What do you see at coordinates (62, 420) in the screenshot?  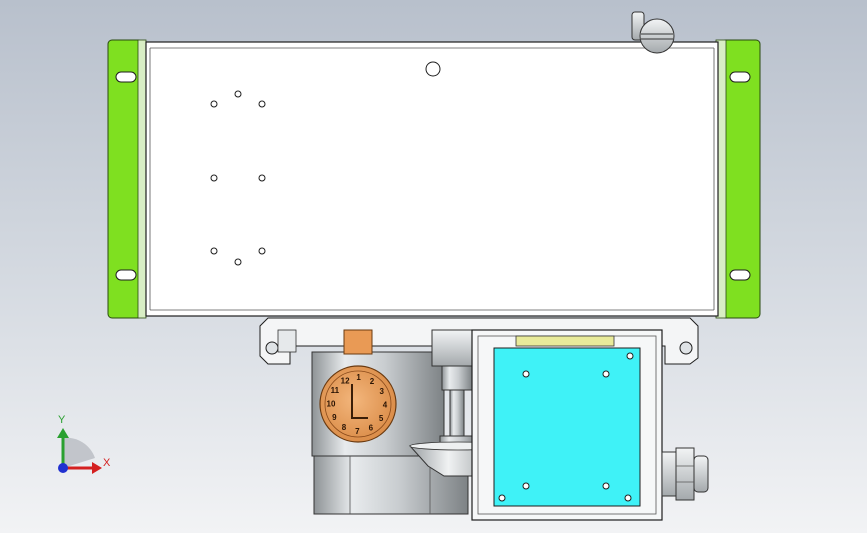 I see `y-axis-label: Y` at bounding box center [62, 420].